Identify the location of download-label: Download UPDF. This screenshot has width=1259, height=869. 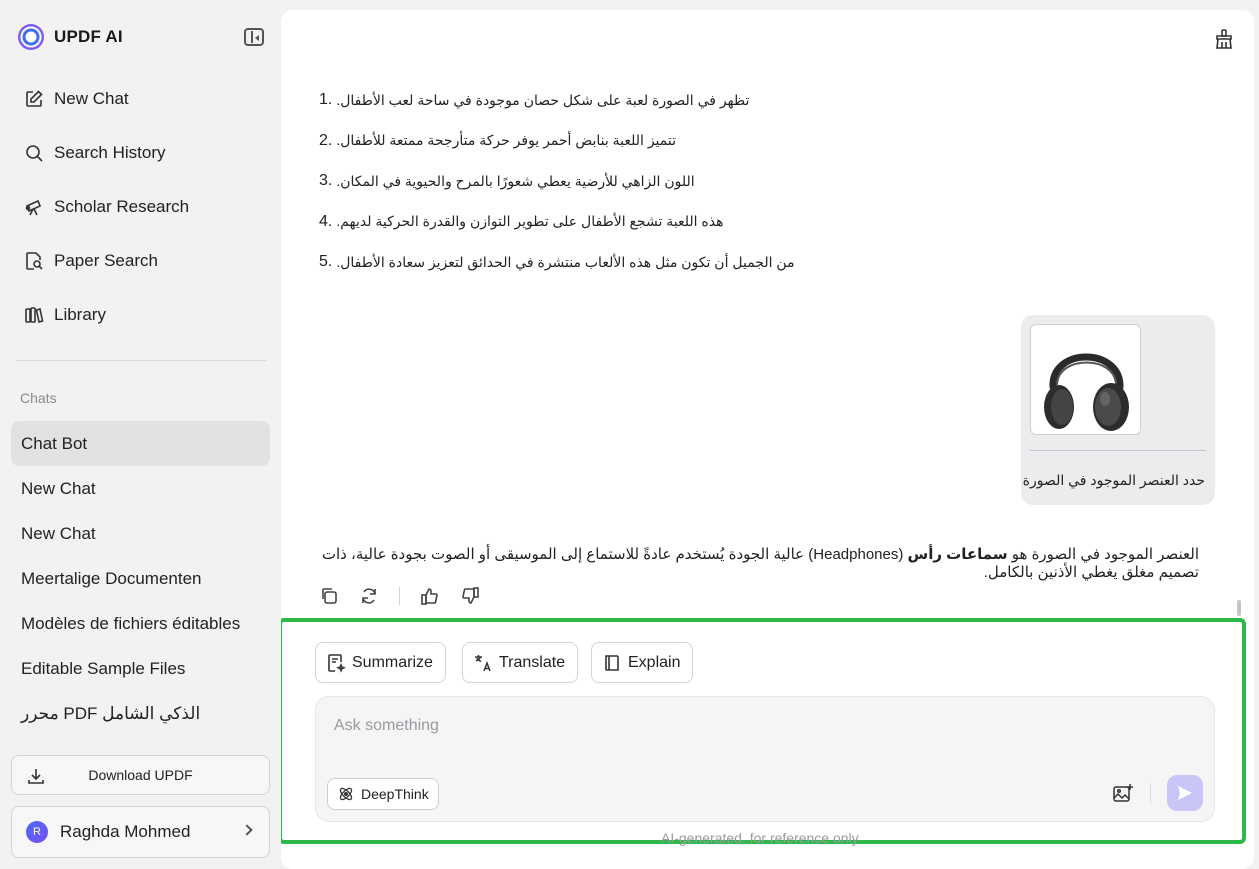
(140, 775).